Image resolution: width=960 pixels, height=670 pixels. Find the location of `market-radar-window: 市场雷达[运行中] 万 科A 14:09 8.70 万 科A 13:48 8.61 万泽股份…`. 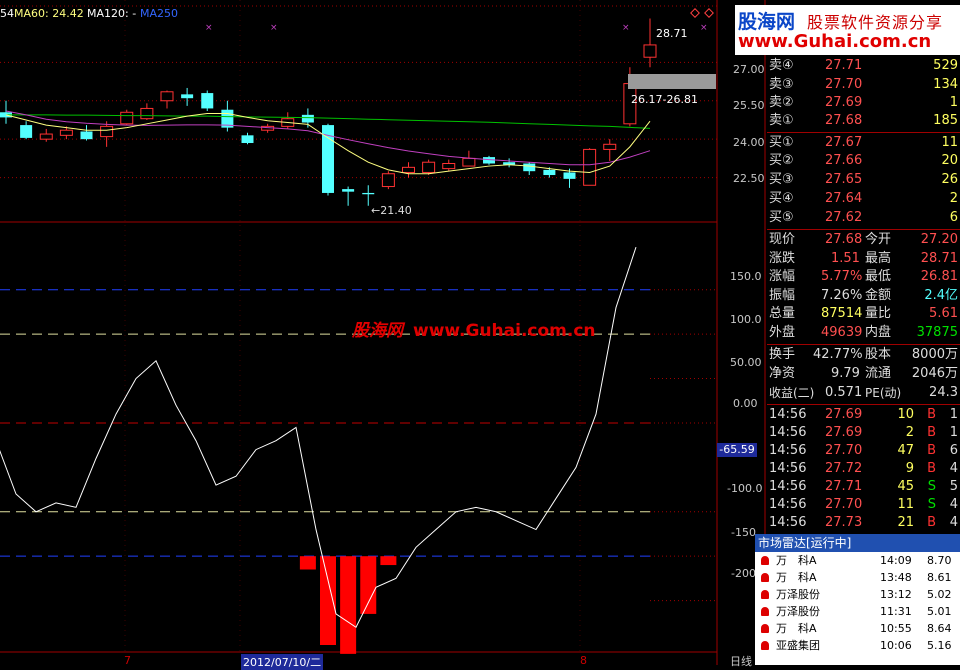

market-radar-window: 市场雷达[运行中] 万 科A 14:09 8.70 万 科A 13:48 8.61 万泽股份… is located at coordinates (857, 599).